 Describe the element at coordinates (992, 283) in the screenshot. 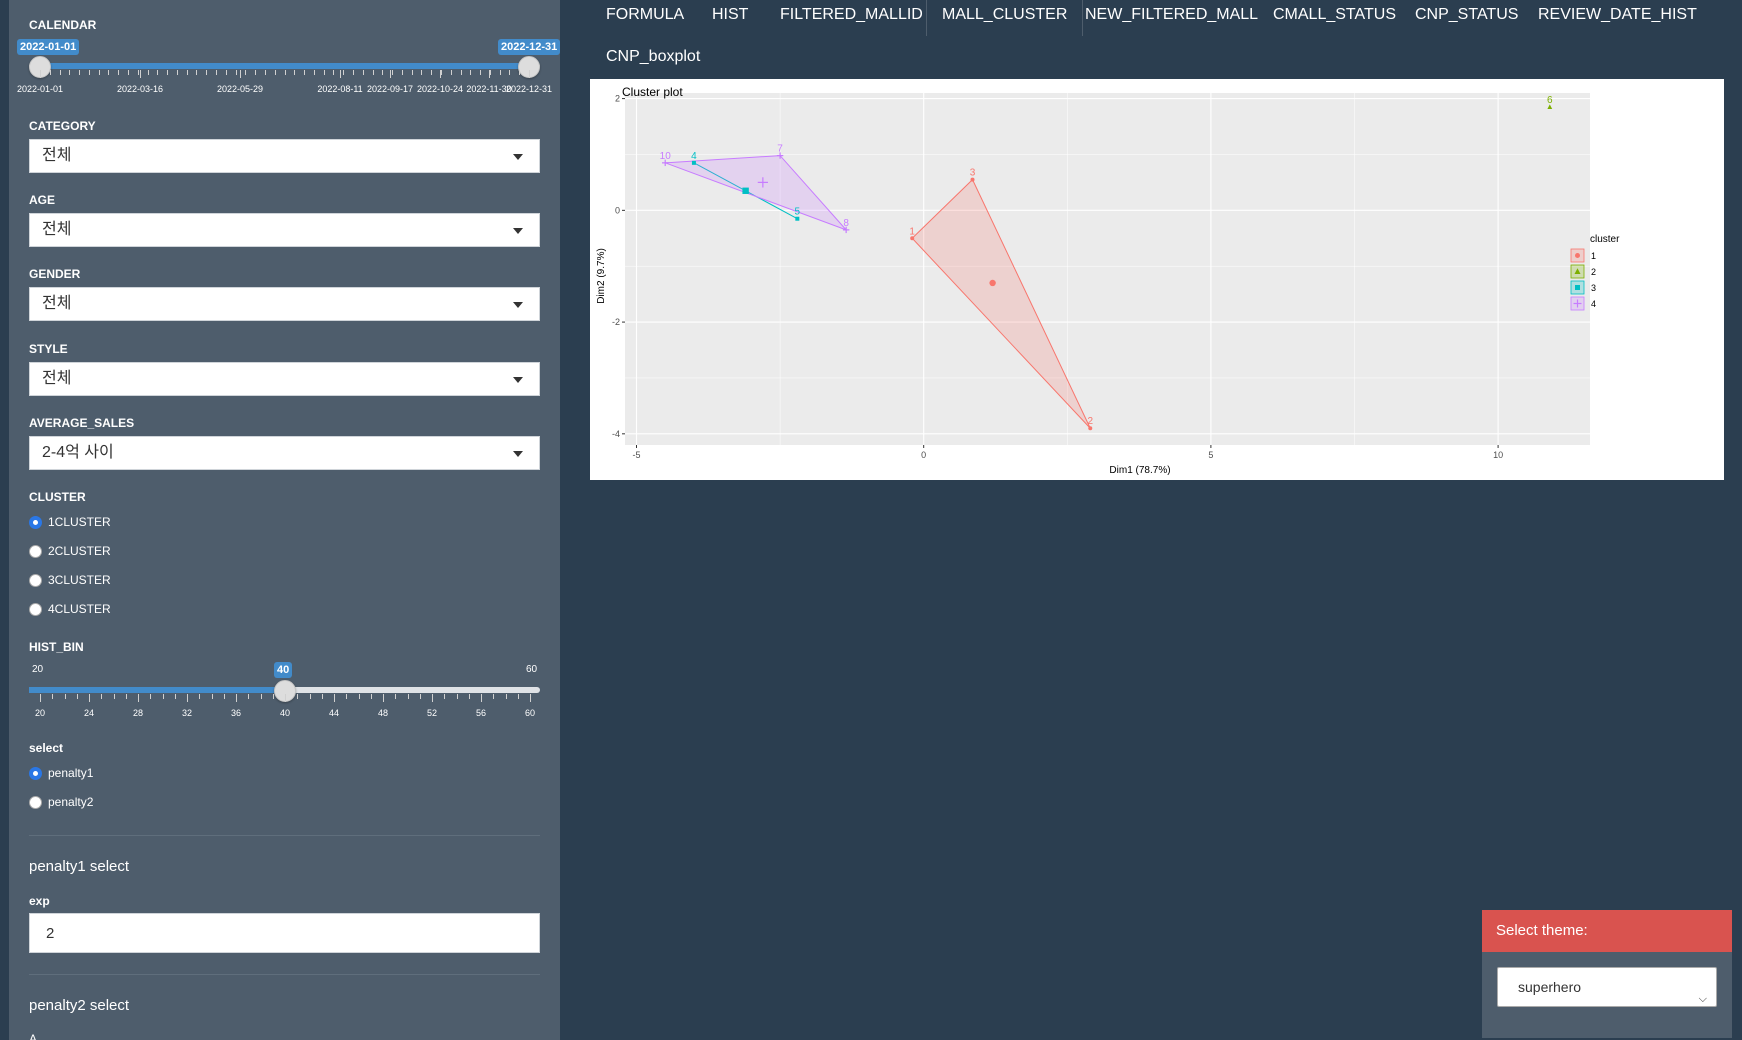

I see `cluster-1-center` at that location.